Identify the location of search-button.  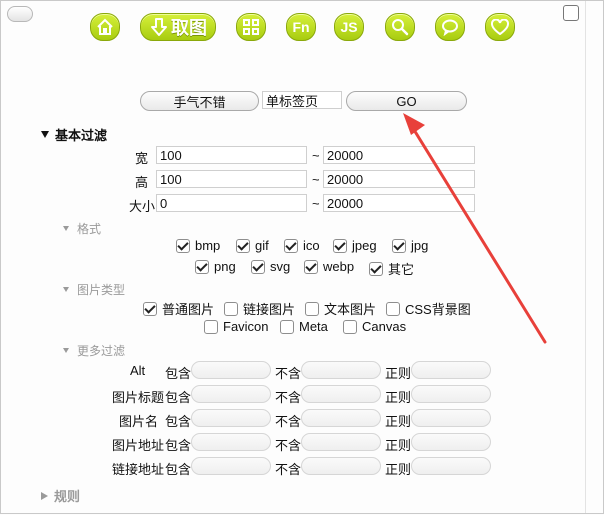
(400, 27).